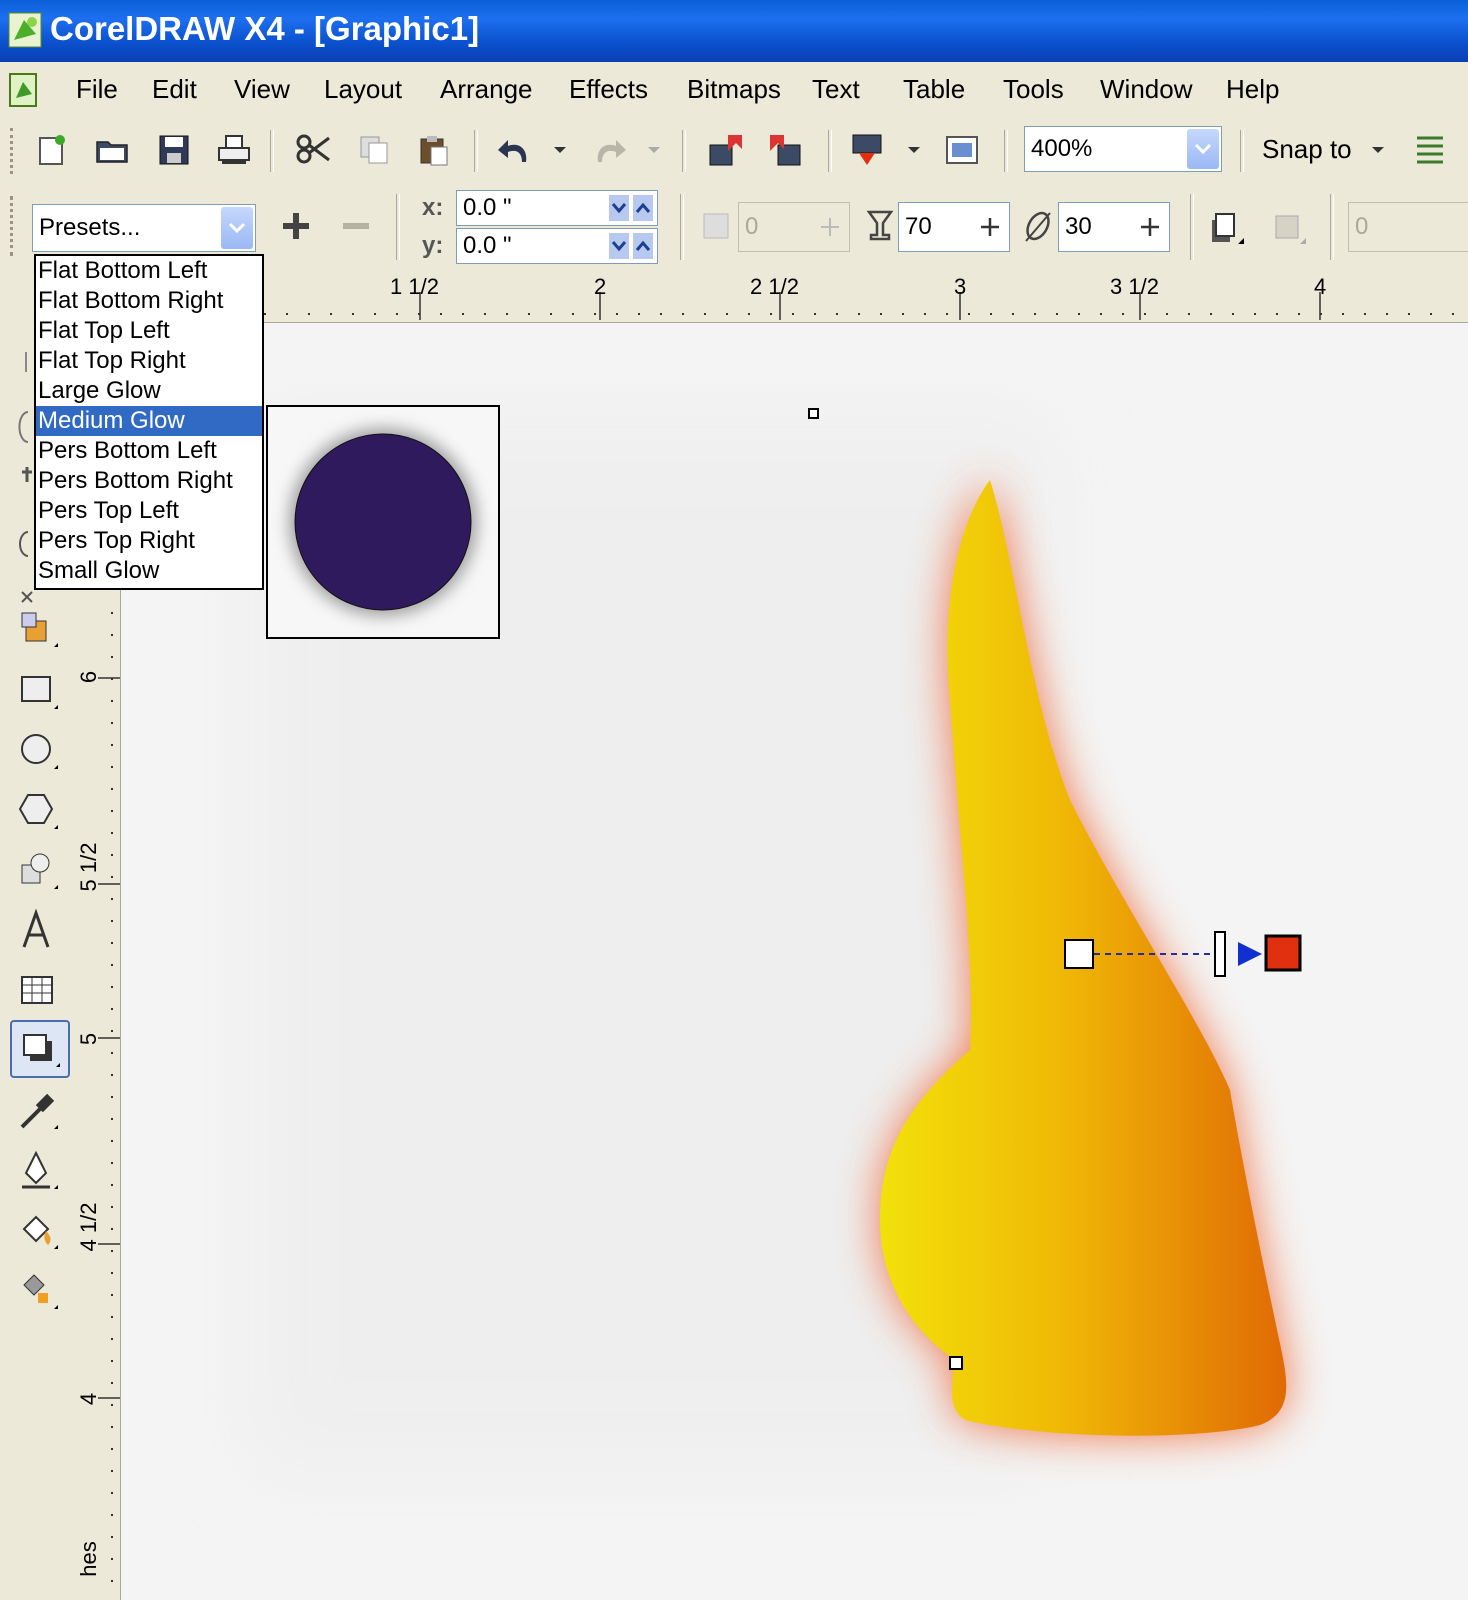  Describe the element at coordinates (38, 1291) in the screenshot. I see `interactive-fill-tool-icon` at that location.